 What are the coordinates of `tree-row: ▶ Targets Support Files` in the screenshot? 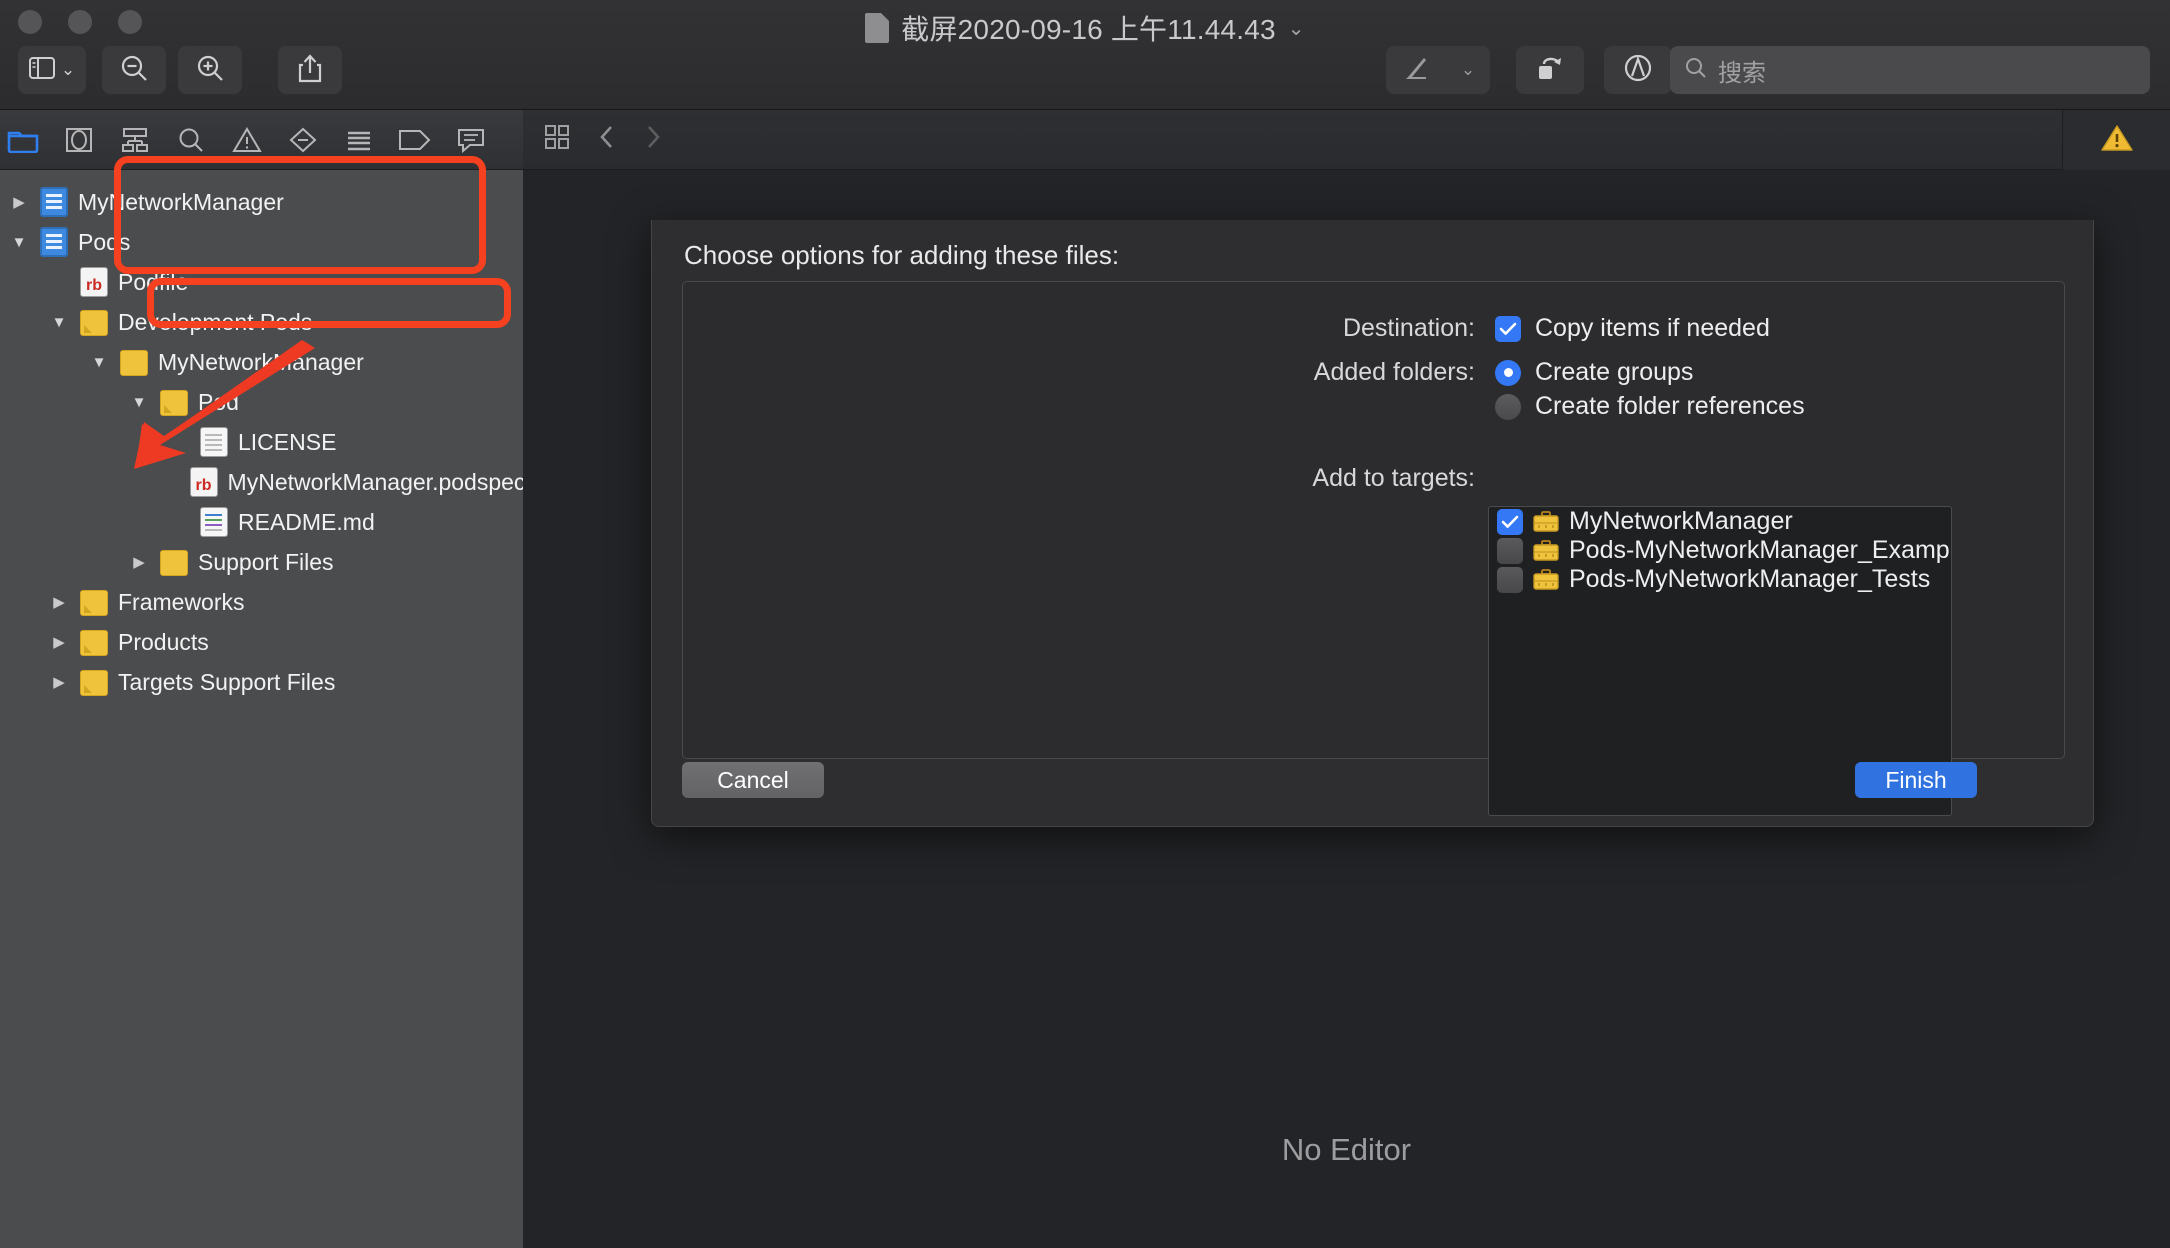 It's located at (261, 682).